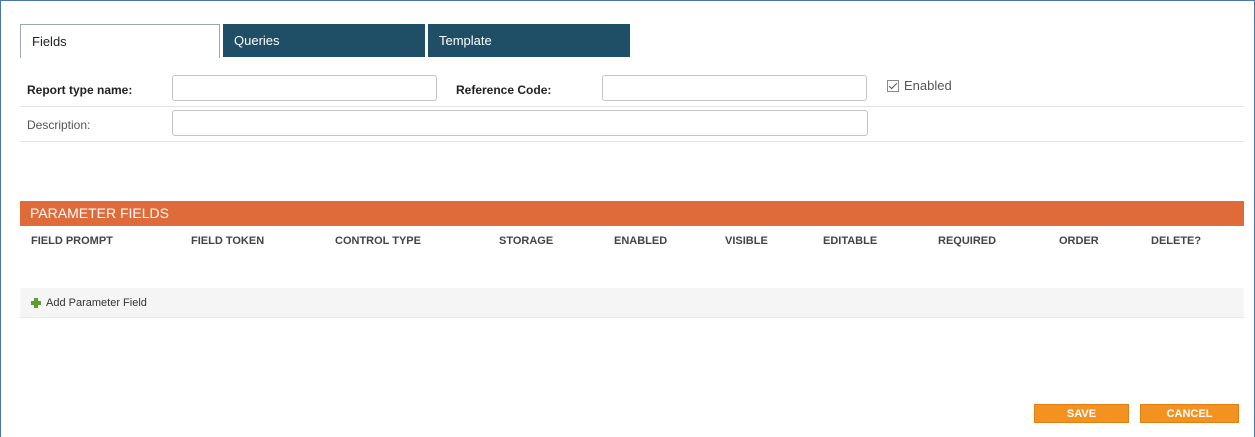  I want to click on column-storage: STORAGE, so click(526, 241).